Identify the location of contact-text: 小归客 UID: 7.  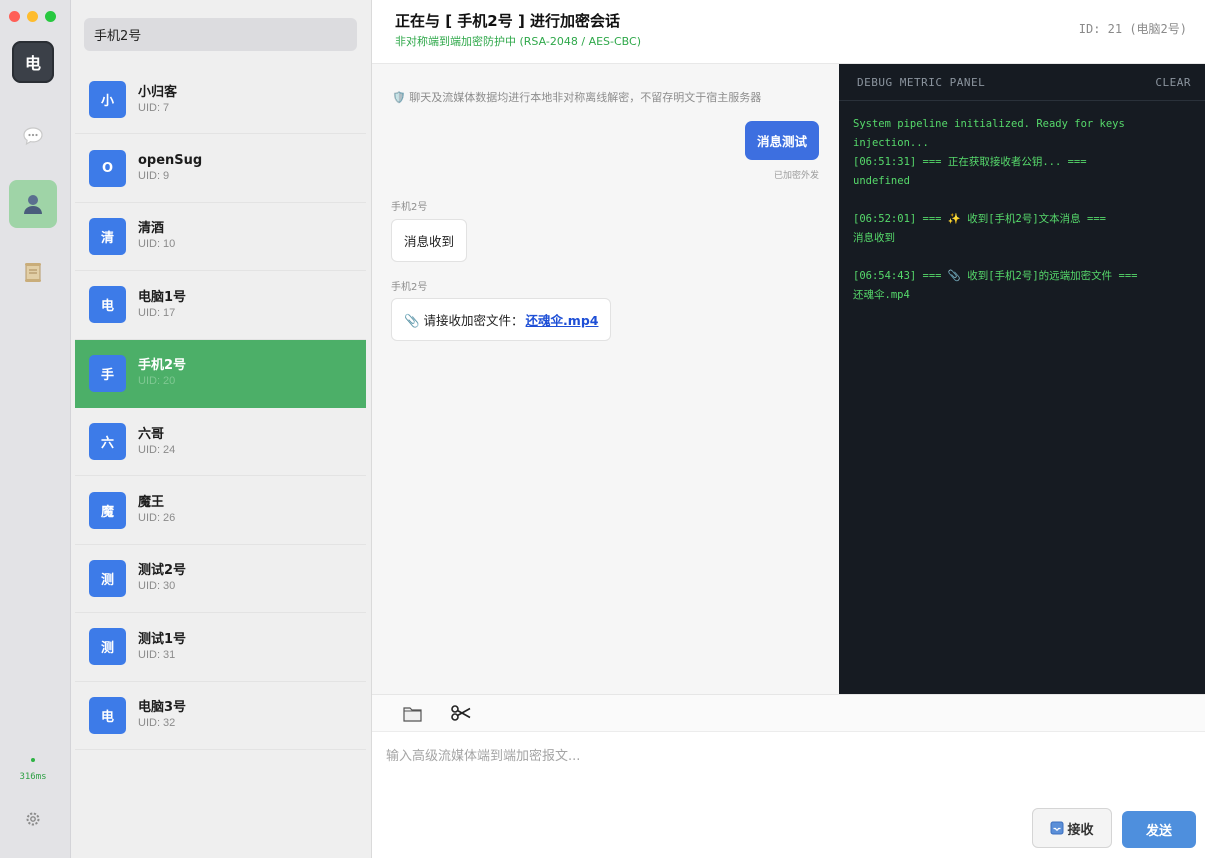
(157, 100).